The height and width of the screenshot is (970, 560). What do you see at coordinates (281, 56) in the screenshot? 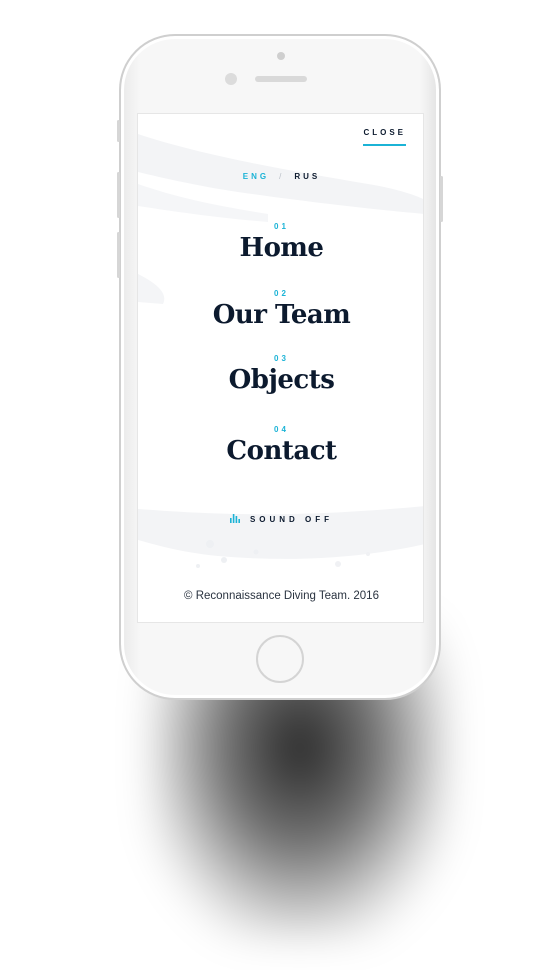
I see `proximity-sensor` at bounding box center [281, 56].